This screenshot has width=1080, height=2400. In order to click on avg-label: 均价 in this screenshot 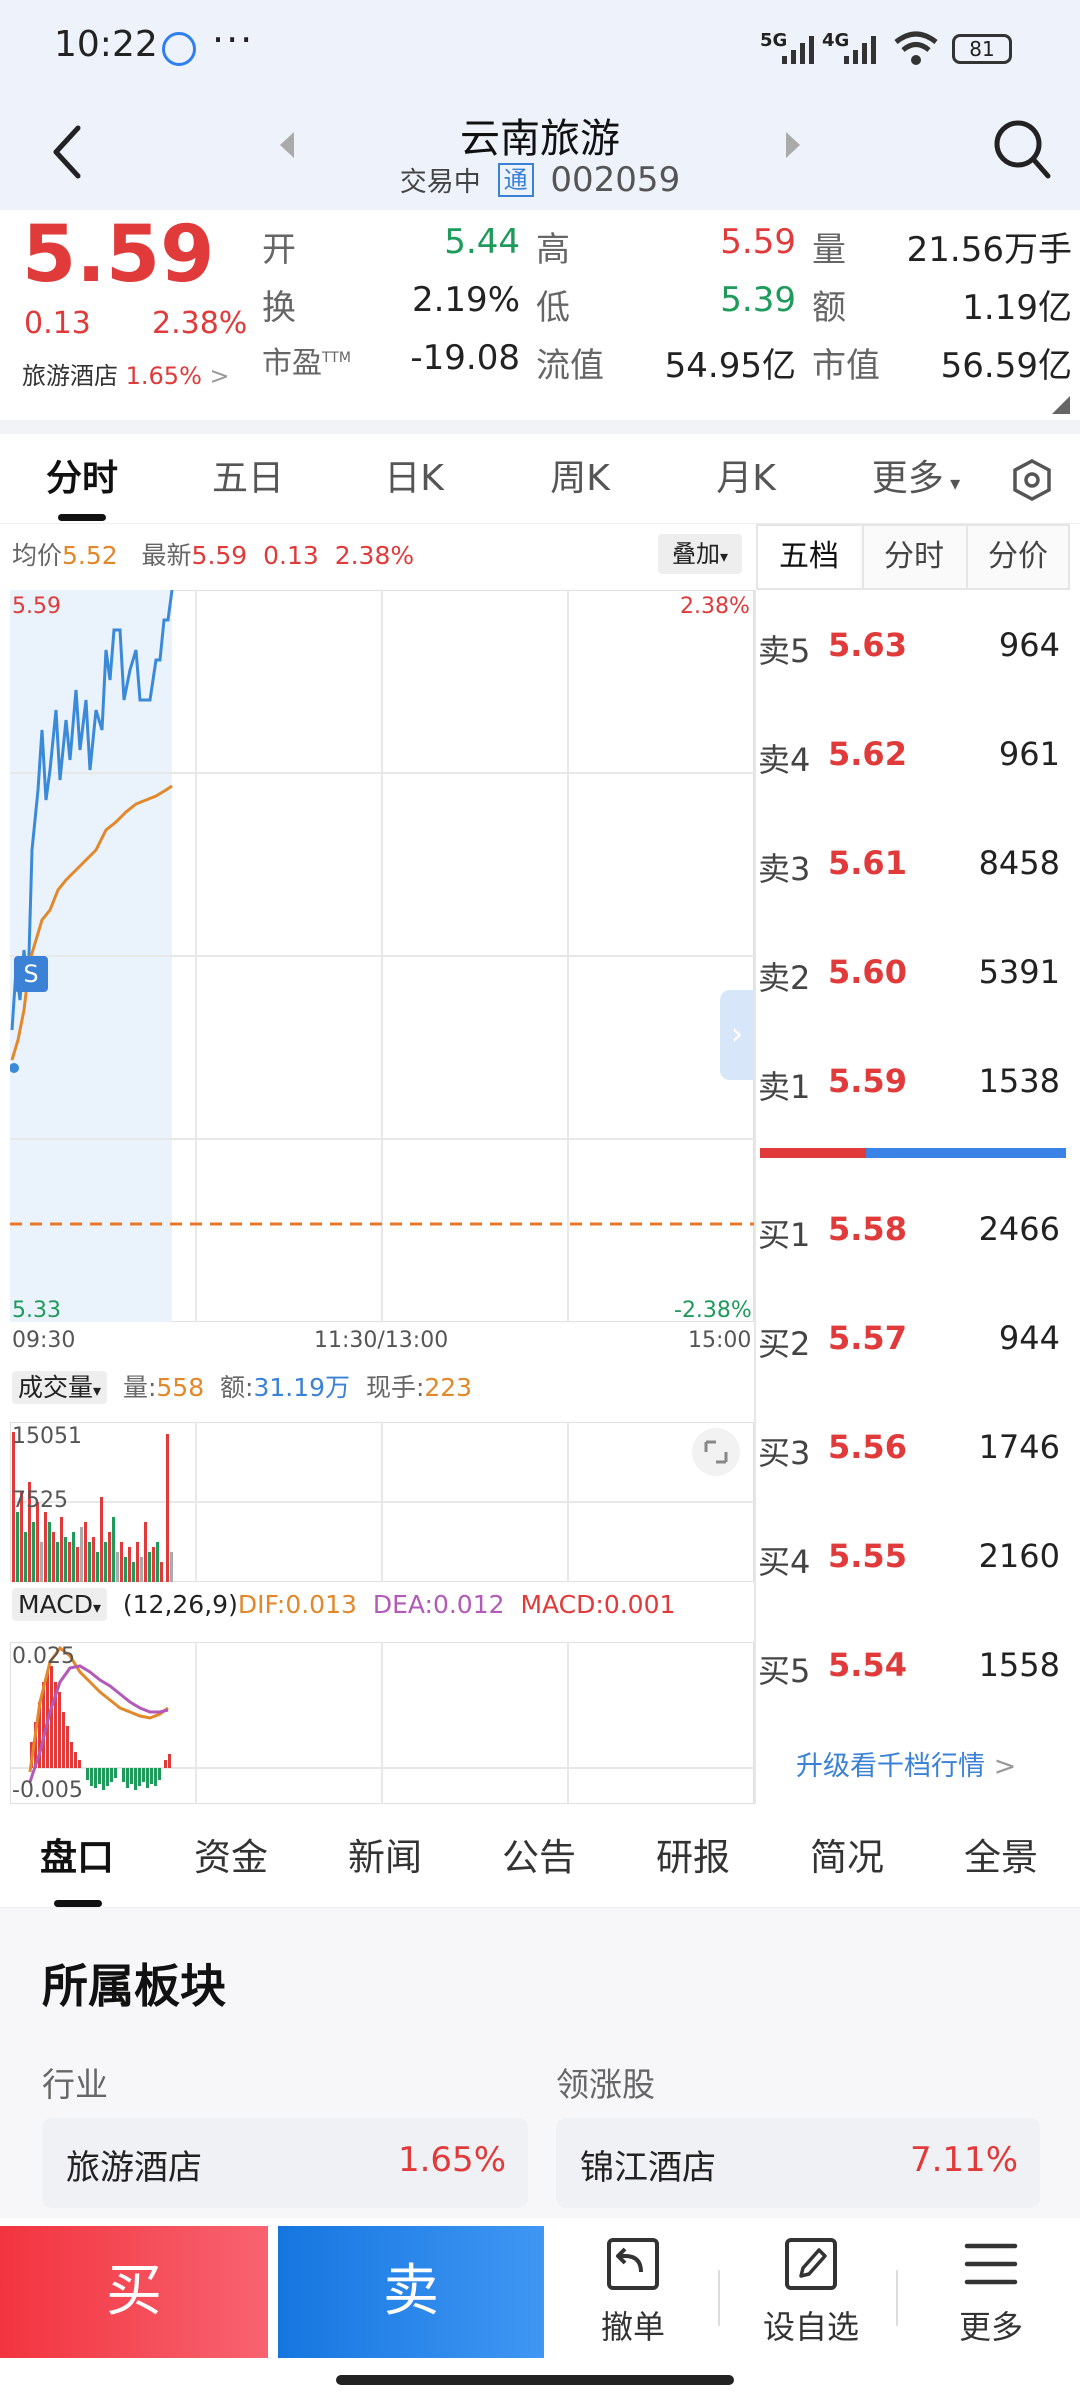, I will do `click(37, 555)`.